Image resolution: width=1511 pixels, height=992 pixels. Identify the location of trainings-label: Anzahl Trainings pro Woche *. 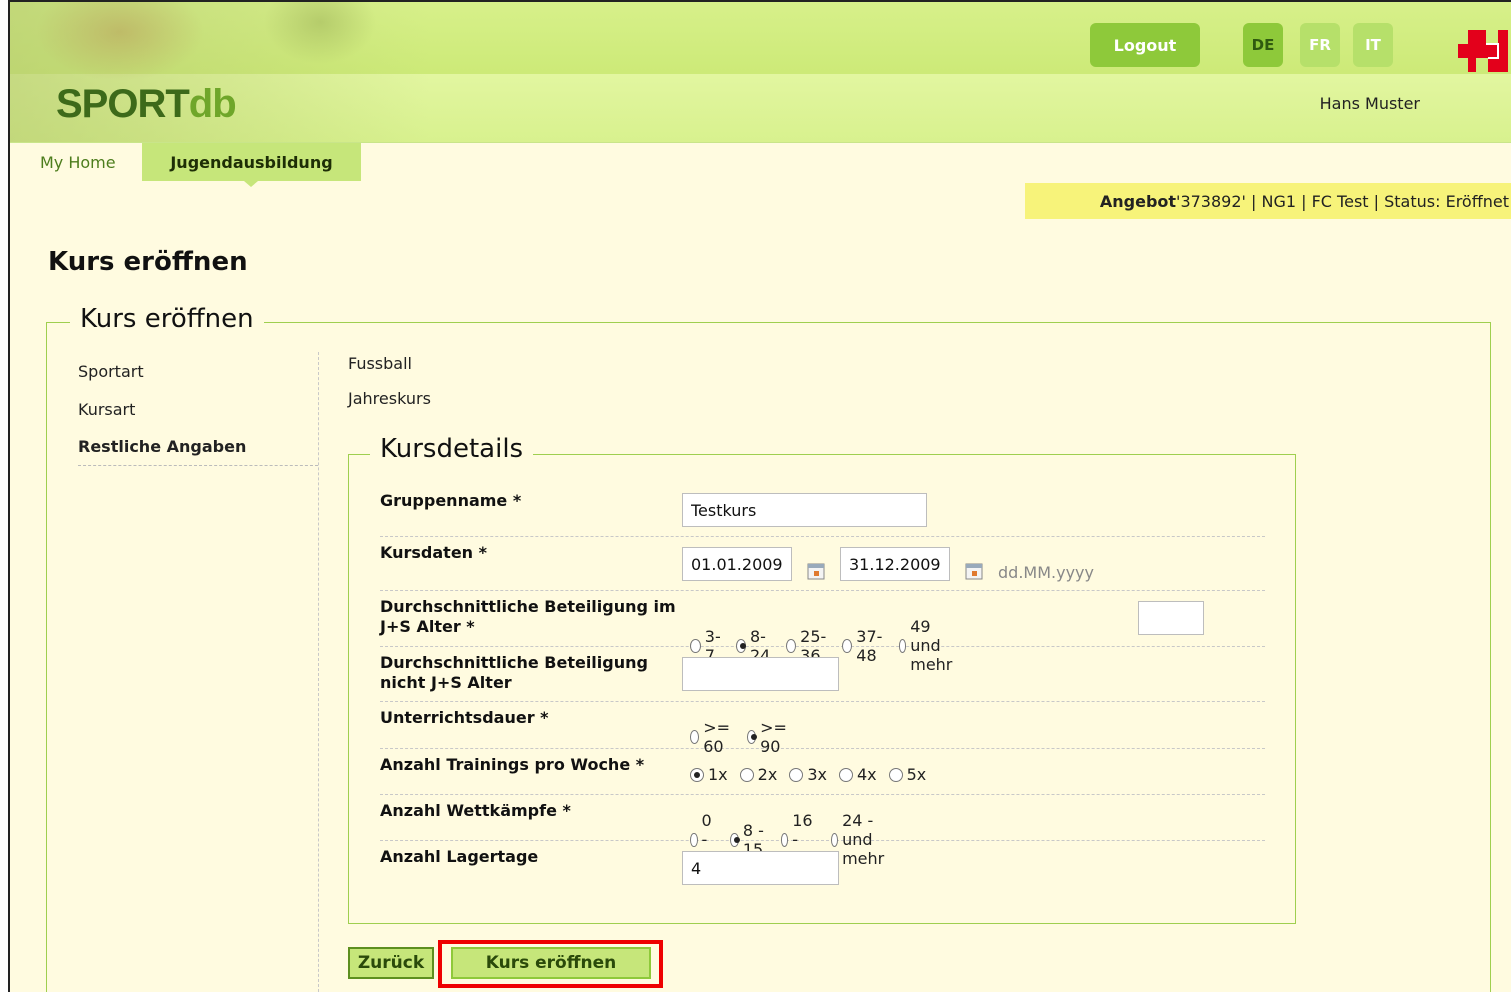
(512, 764).